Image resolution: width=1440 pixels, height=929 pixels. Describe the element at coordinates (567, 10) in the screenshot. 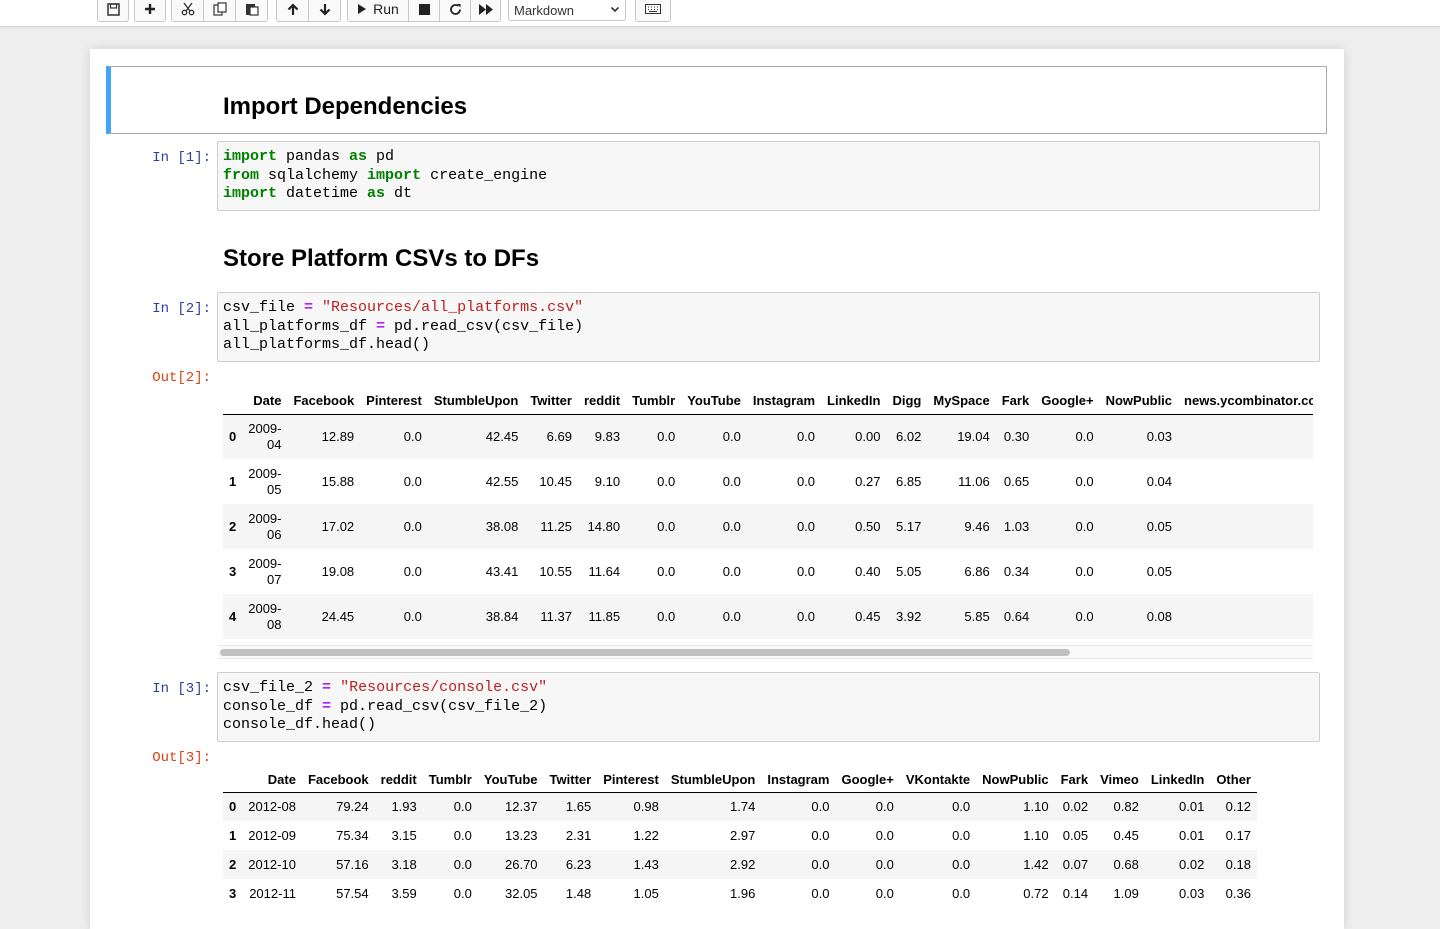

I see `cell-type-select: Markdown` at that location.